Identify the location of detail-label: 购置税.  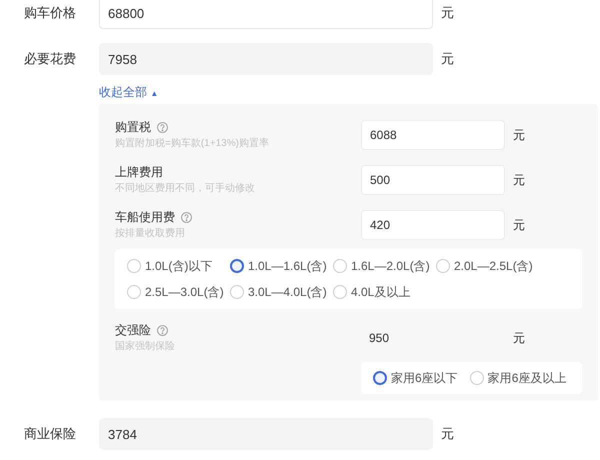
(133, 127).